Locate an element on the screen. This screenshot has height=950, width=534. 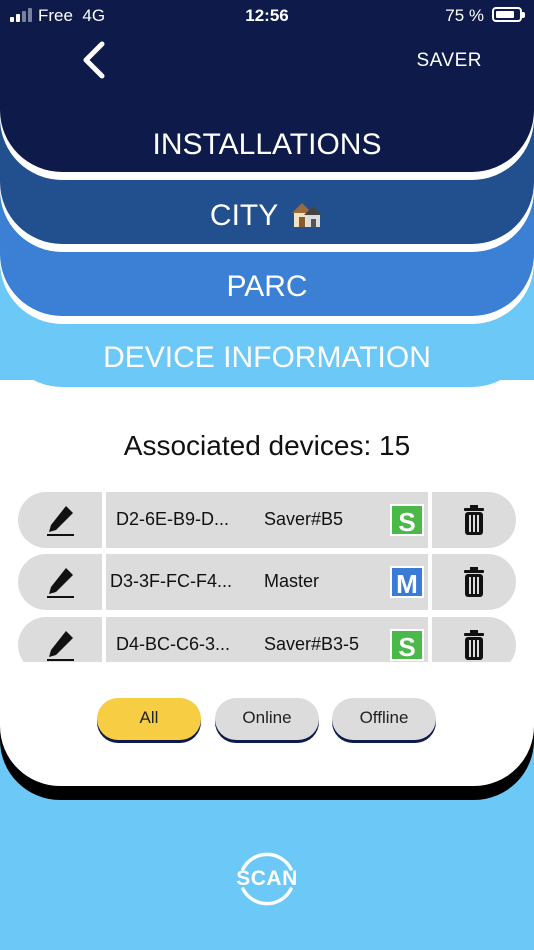
device-row: D2-6E-B9-D... Saver#B5 S is located at coordinates (267, 520).